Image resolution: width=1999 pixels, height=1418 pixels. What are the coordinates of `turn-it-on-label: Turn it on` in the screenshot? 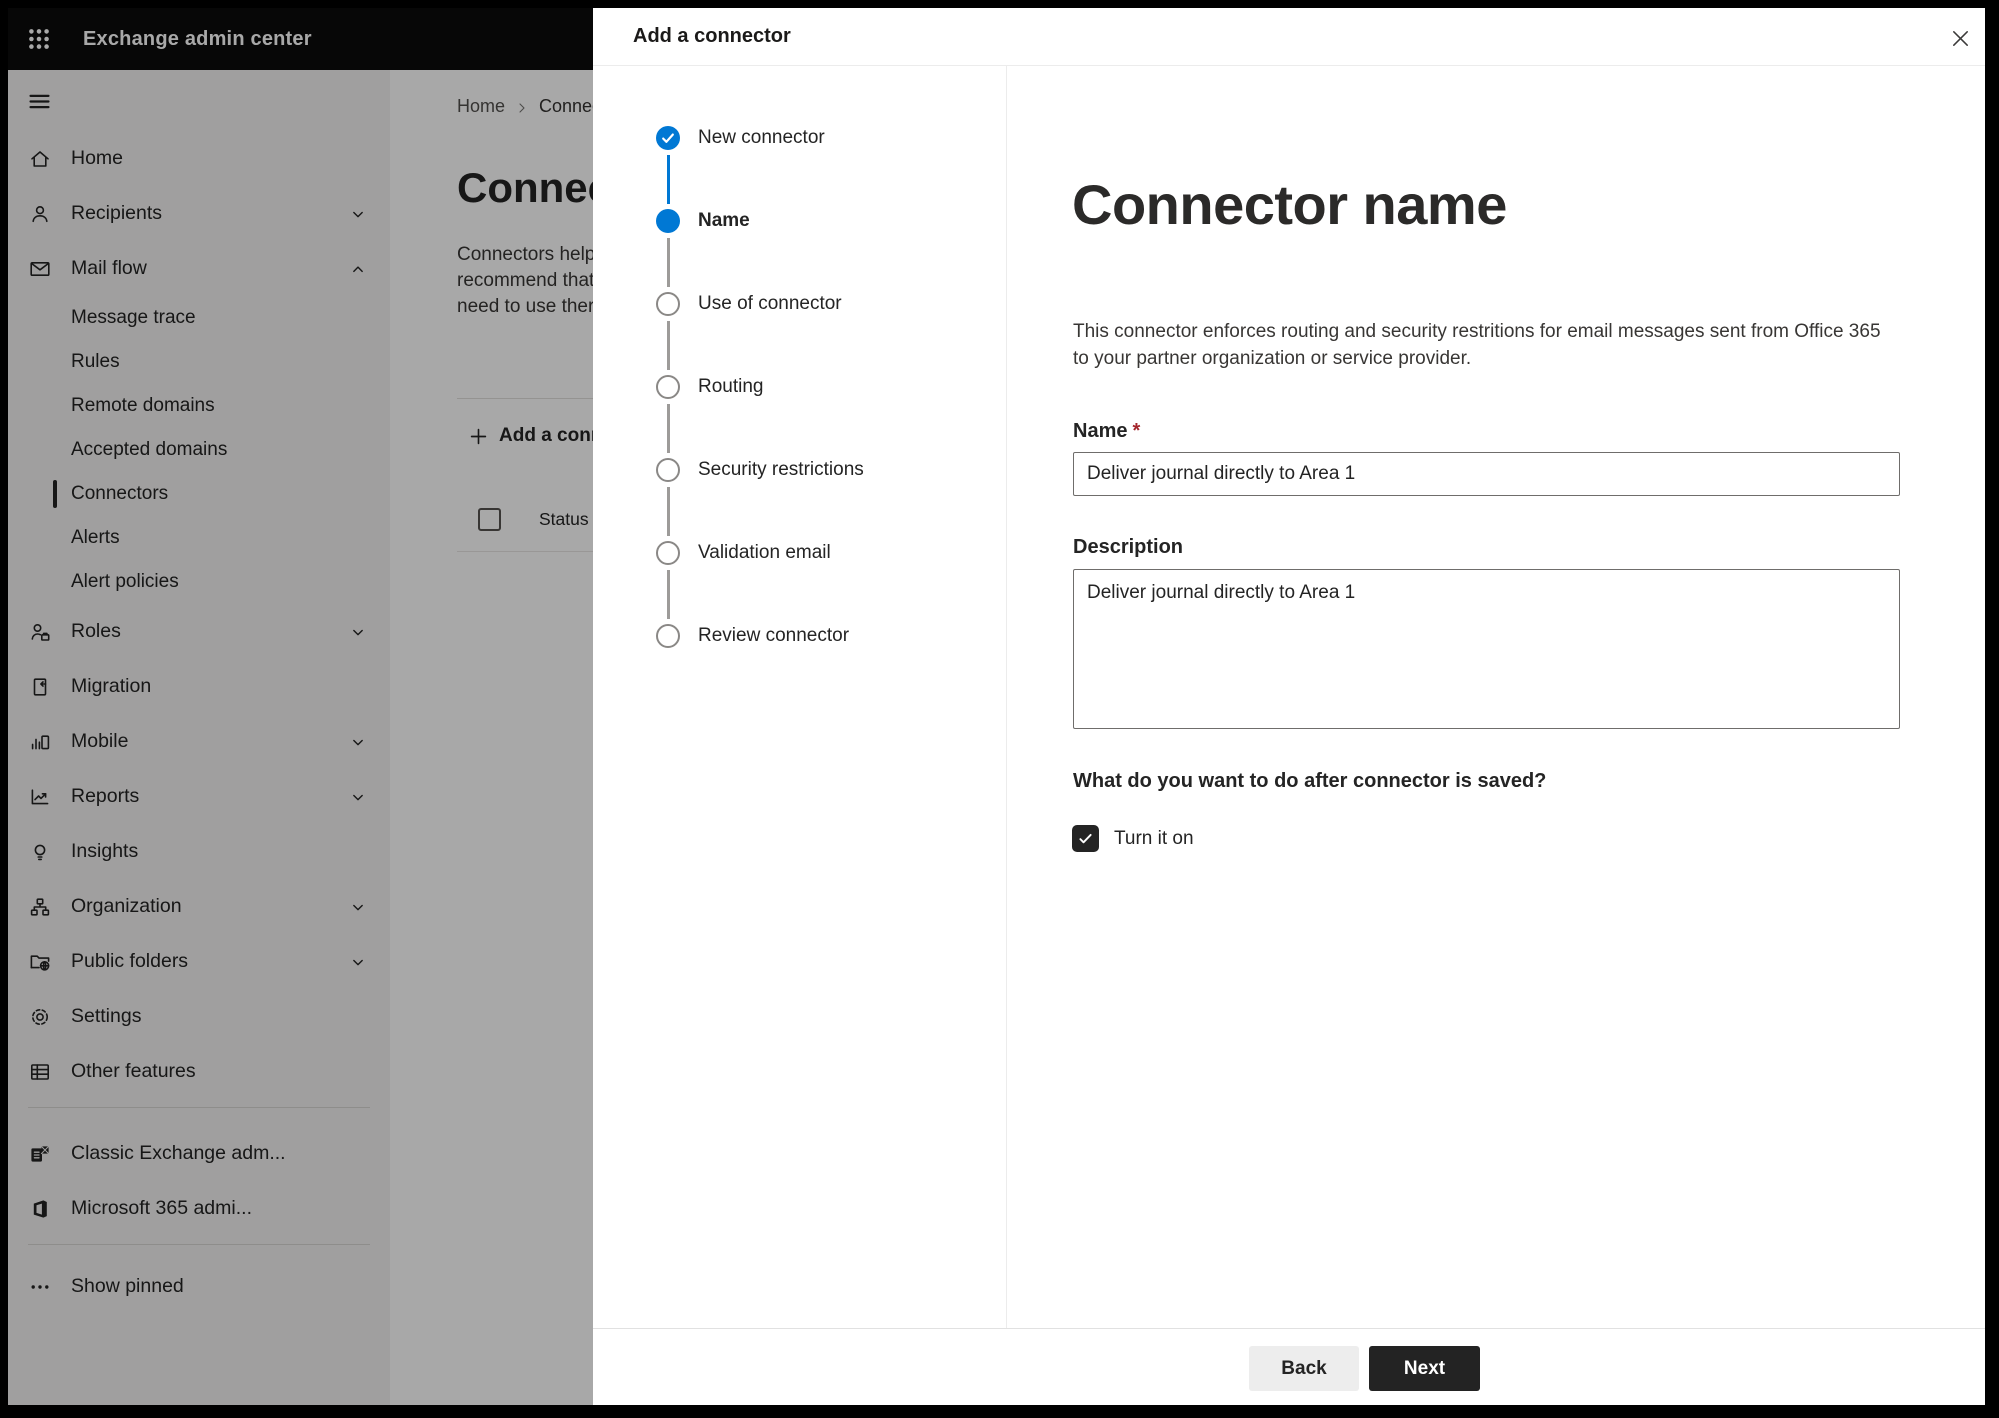 It's located at (1154, 838).